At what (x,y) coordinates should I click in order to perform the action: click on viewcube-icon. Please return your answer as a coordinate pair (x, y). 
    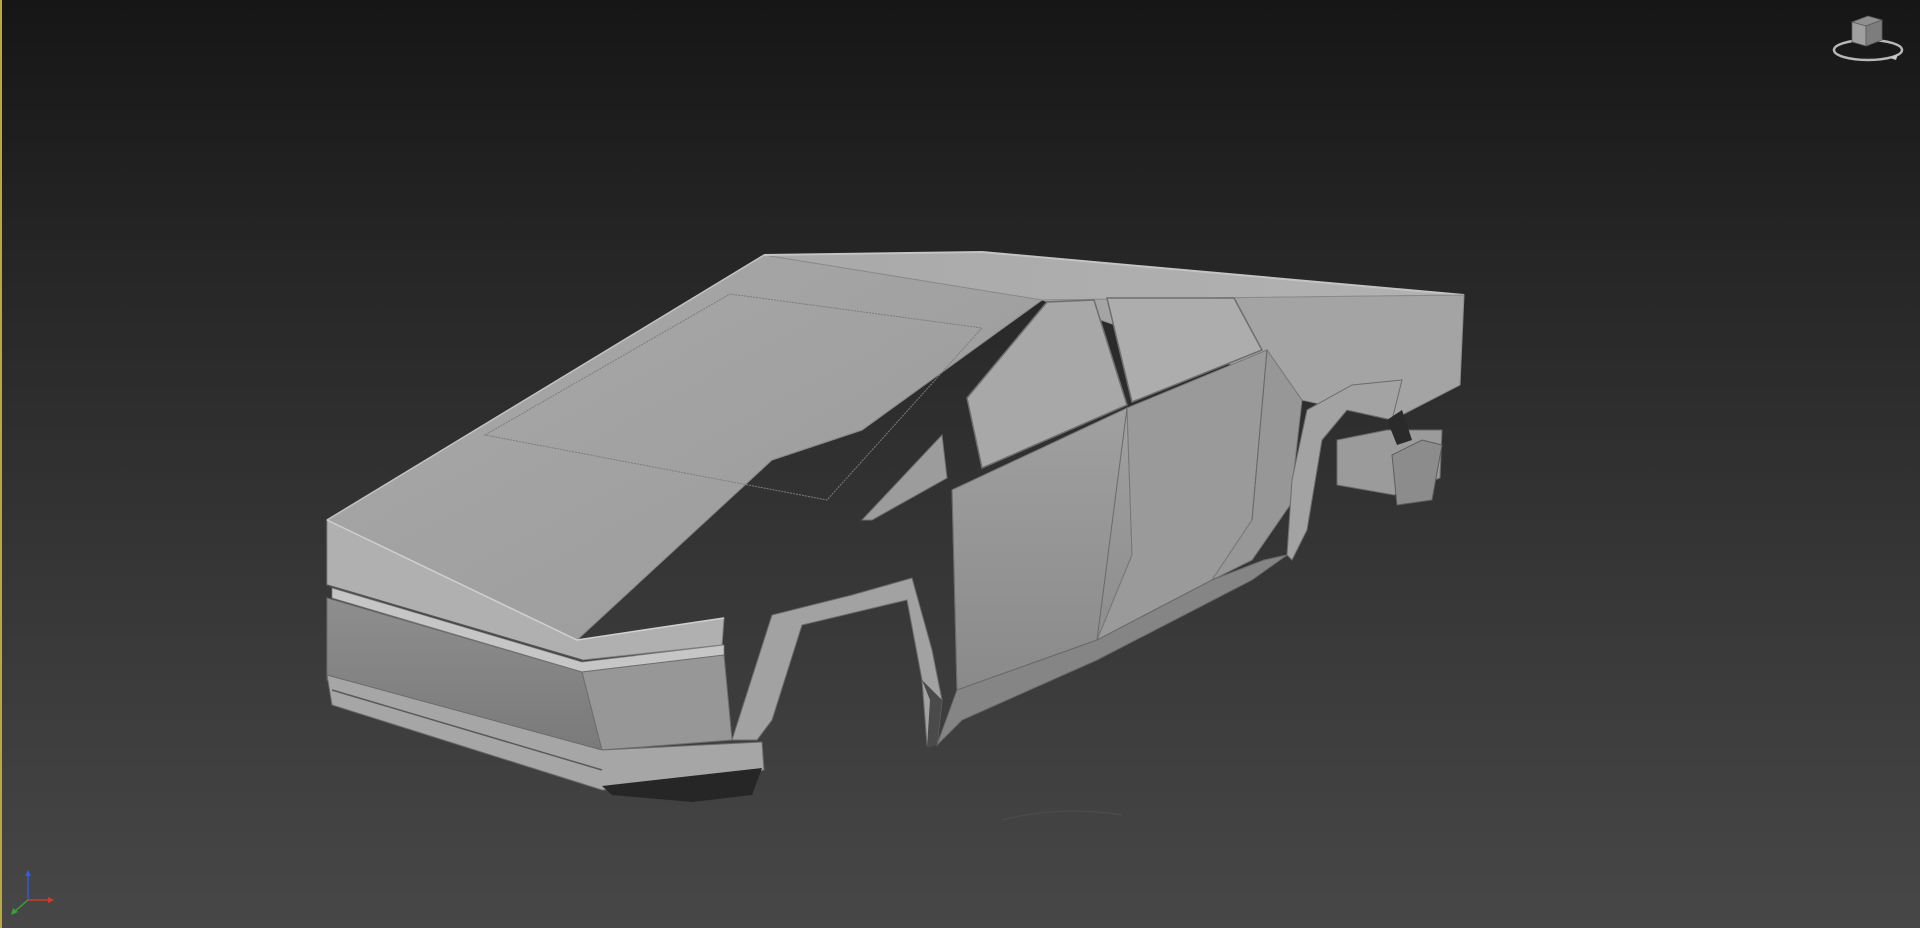
    Looking at the image, I should click on (1868, 40).